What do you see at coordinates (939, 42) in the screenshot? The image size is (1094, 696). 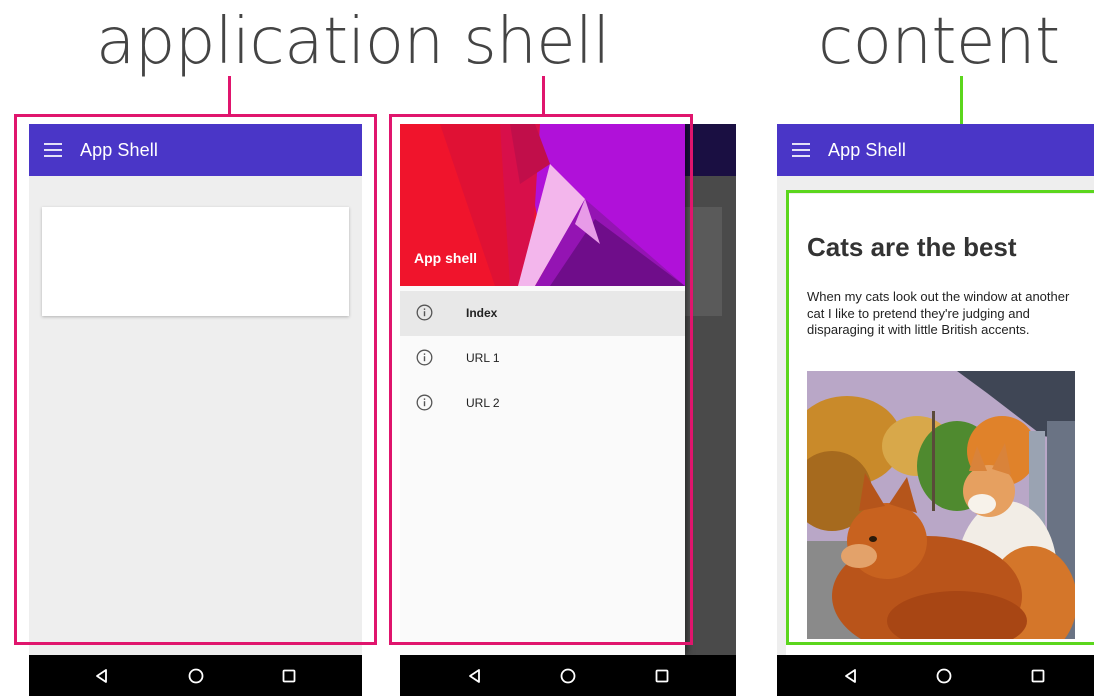 I see `content-label: content` at bounding box center [939, 42].